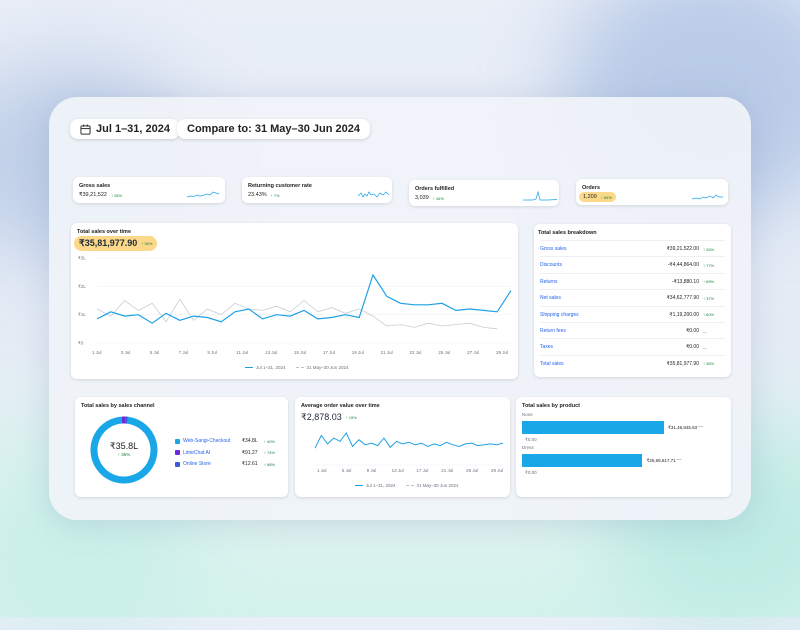 Image resolution: width=800 pixels, height=630 pixels. Describe the element at coordinates (253, 441) in the screenshot. I see `channel-value: ₹34.8L` at that location.